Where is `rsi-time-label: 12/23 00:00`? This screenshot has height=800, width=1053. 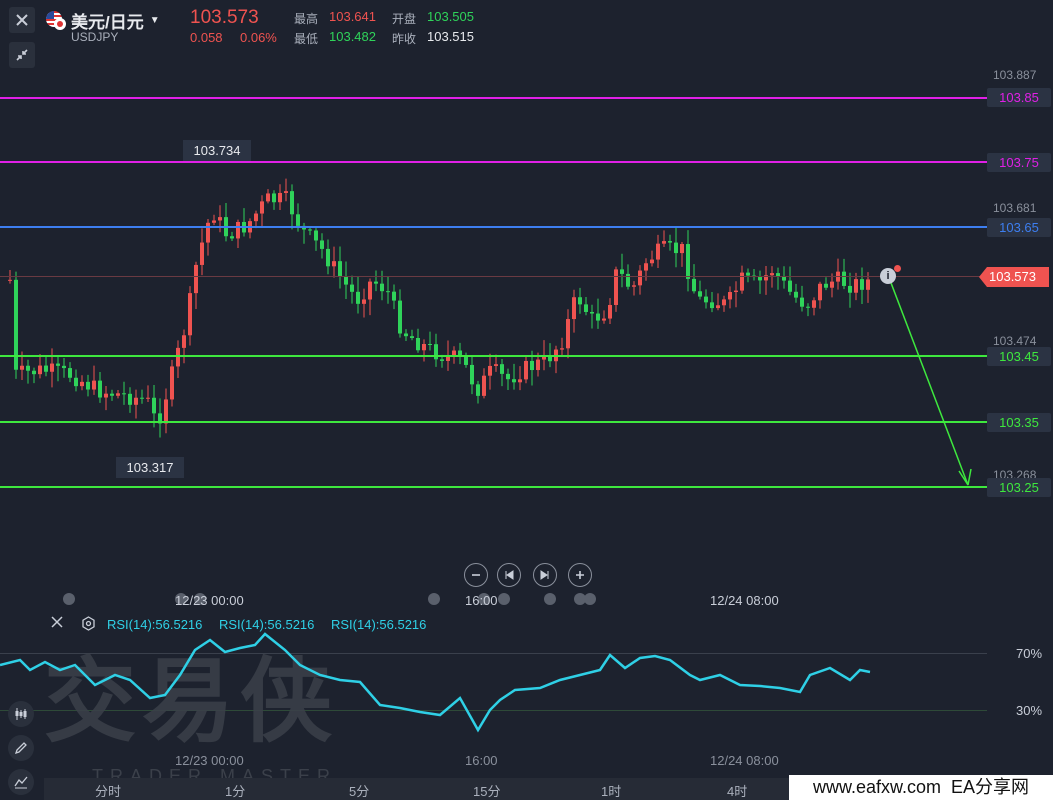
rsi-time-label: 12/23 00:00 is located at coordinates (209, 760).